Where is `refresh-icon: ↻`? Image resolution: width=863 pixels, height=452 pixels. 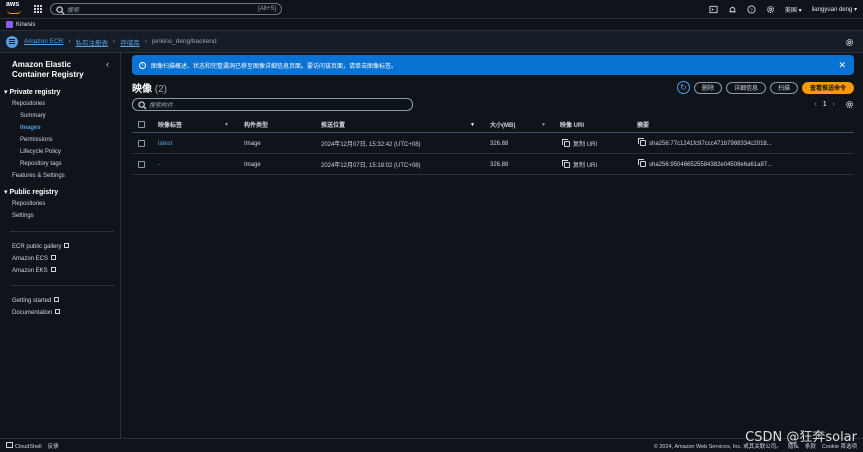
refresh-icon: ↻ is located at coordinates (683, 87).